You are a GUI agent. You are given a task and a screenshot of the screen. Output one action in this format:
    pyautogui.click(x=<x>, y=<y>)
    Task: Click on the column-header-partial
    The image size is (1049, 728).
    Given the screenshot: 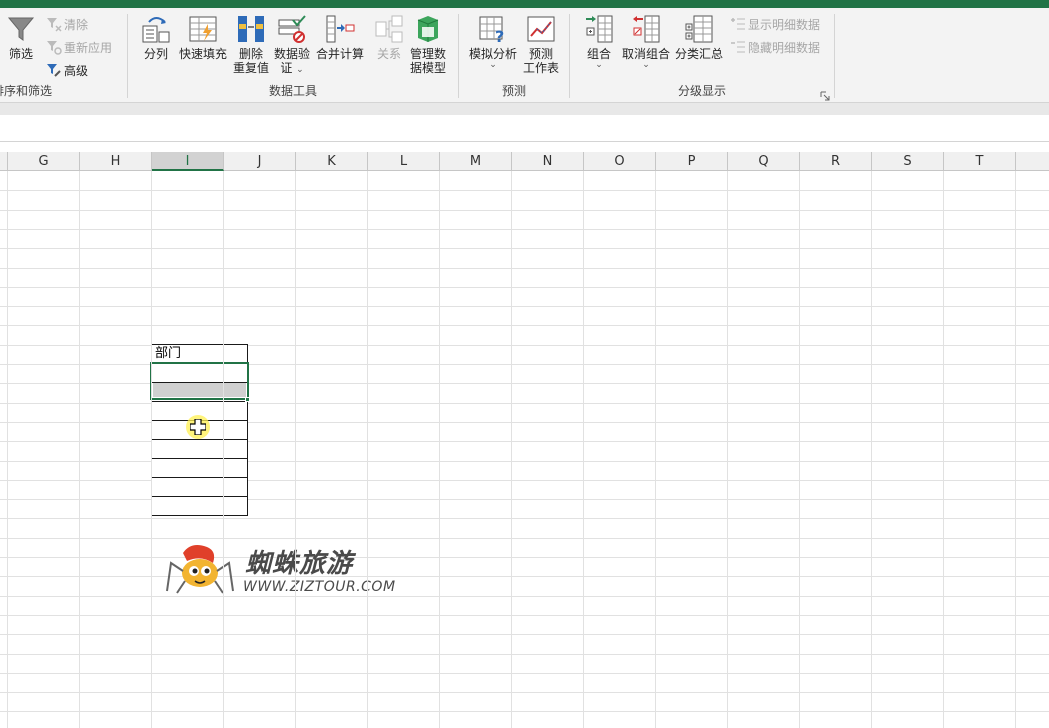 What is the action you would take?
    pyautogui.click(x=4, y=161)
    